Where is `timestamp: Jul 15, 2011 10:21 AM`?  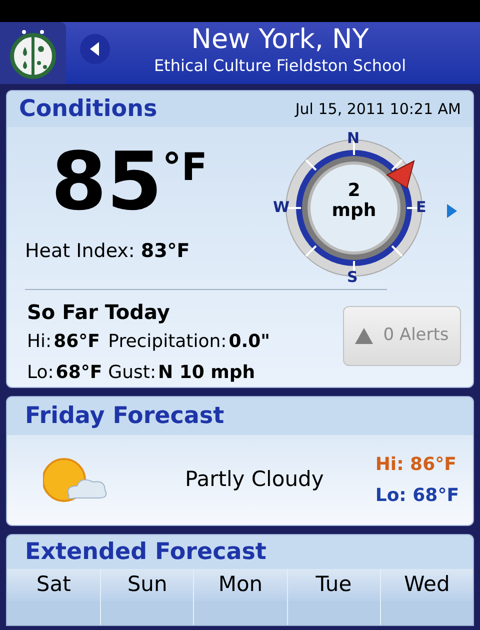
timestamp: Jul 15, 2011 10:21 AM is located at coordinates (378, 109).